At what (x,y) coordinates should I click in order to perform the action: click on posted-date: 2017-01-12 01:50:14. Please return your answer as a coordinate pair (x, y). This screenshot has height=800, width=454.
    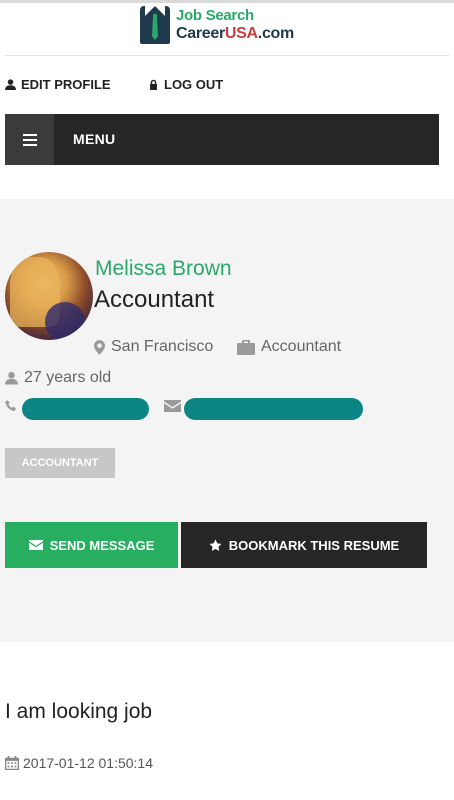
    Looking at the image, I should click on (79, 763).